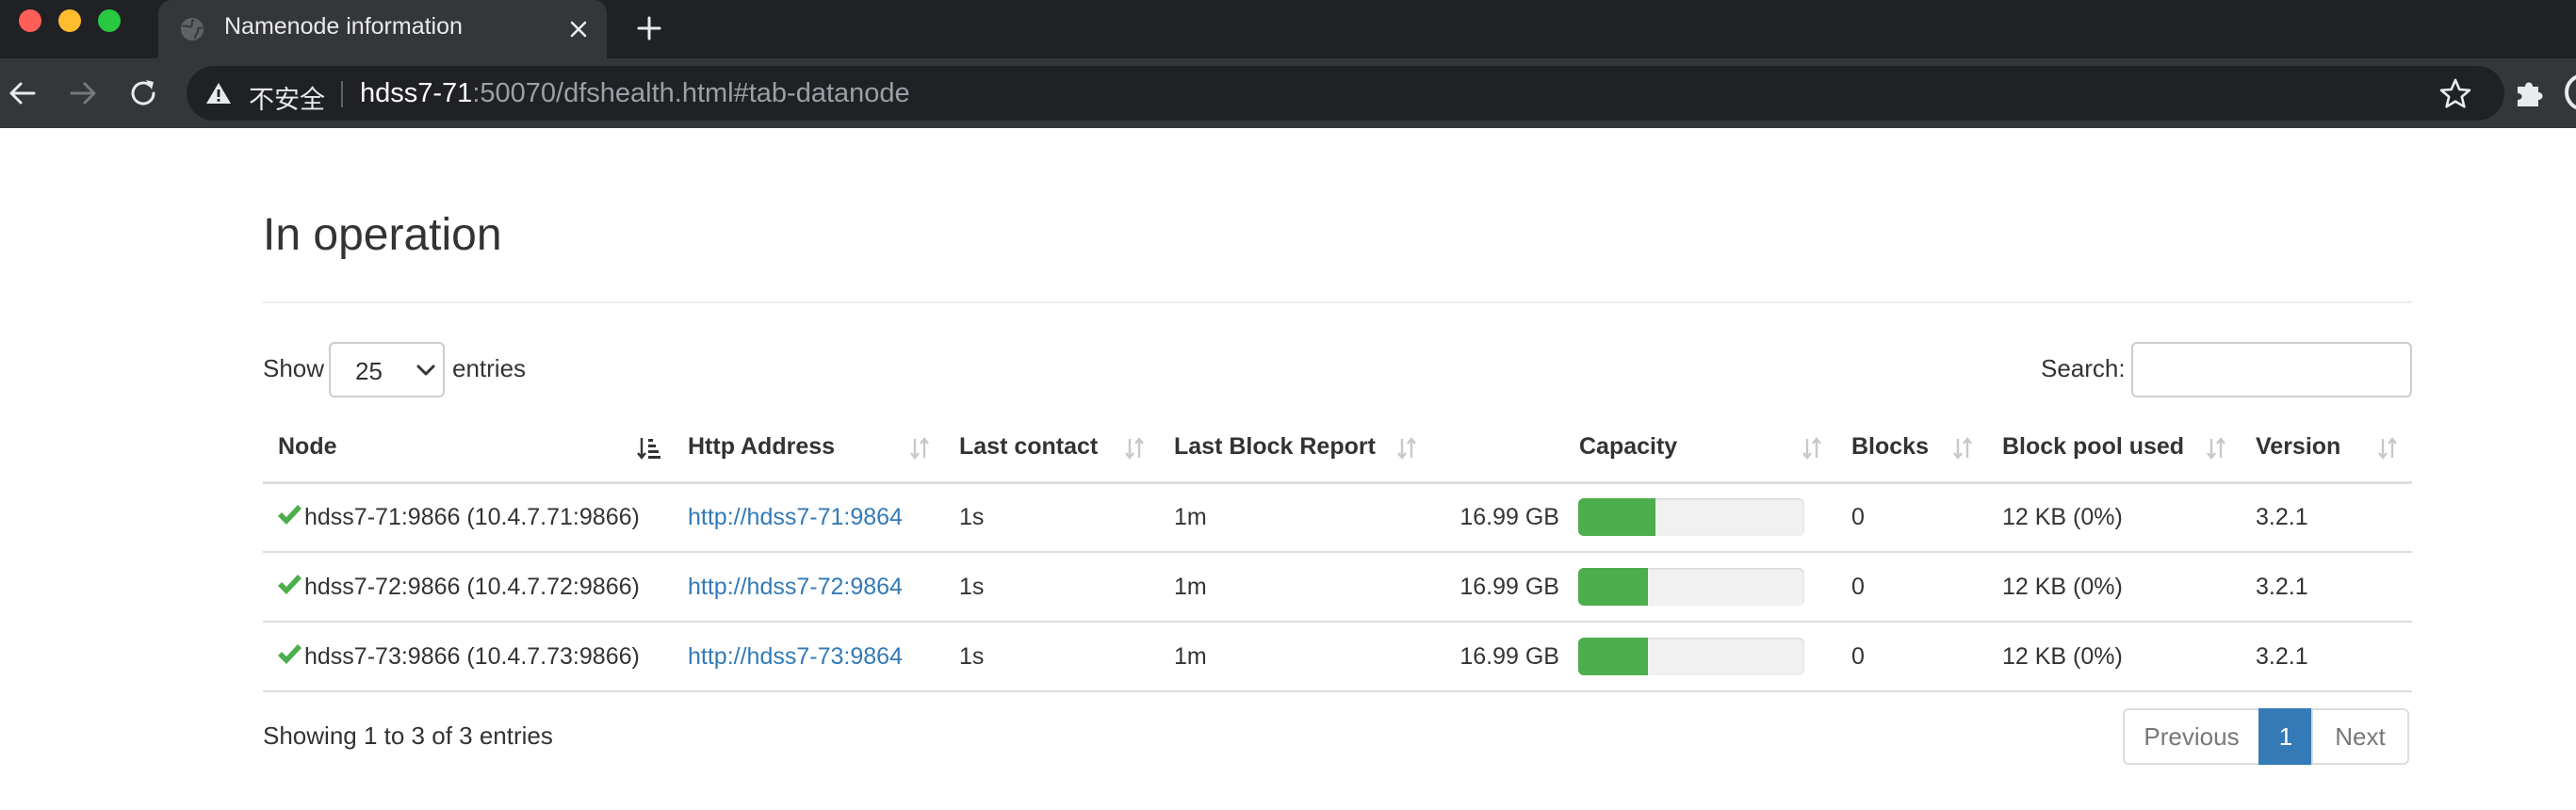 This screenshot has width=2576, height=810. I want to click on close-tab-icon, so click(578, 29).